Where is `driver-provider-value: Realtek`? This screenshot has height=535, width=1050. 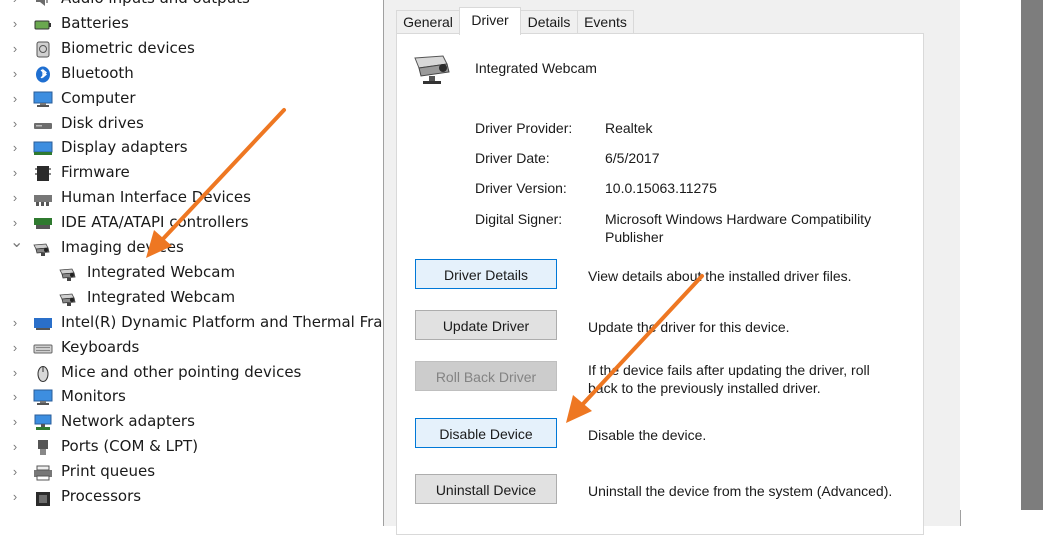 driver-provider-value: Realtek is located at coordinates (629, 128).